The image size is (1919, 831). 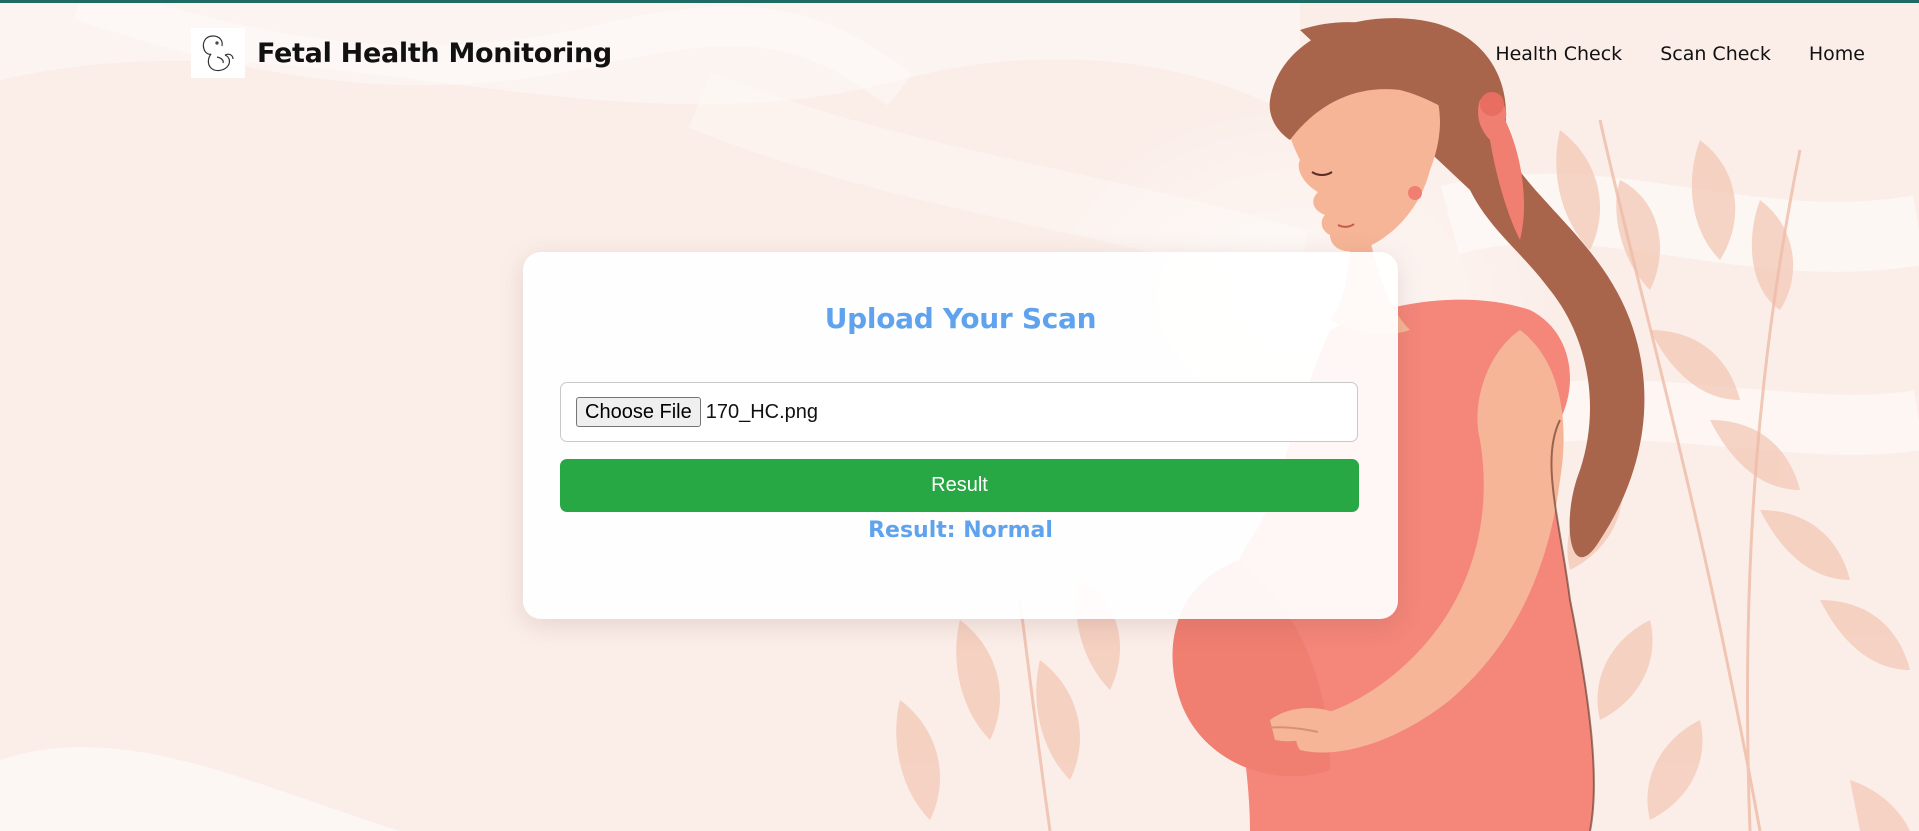 I want to click on site-title: Fetal Health Monitoring, so click(x=434, y=53).